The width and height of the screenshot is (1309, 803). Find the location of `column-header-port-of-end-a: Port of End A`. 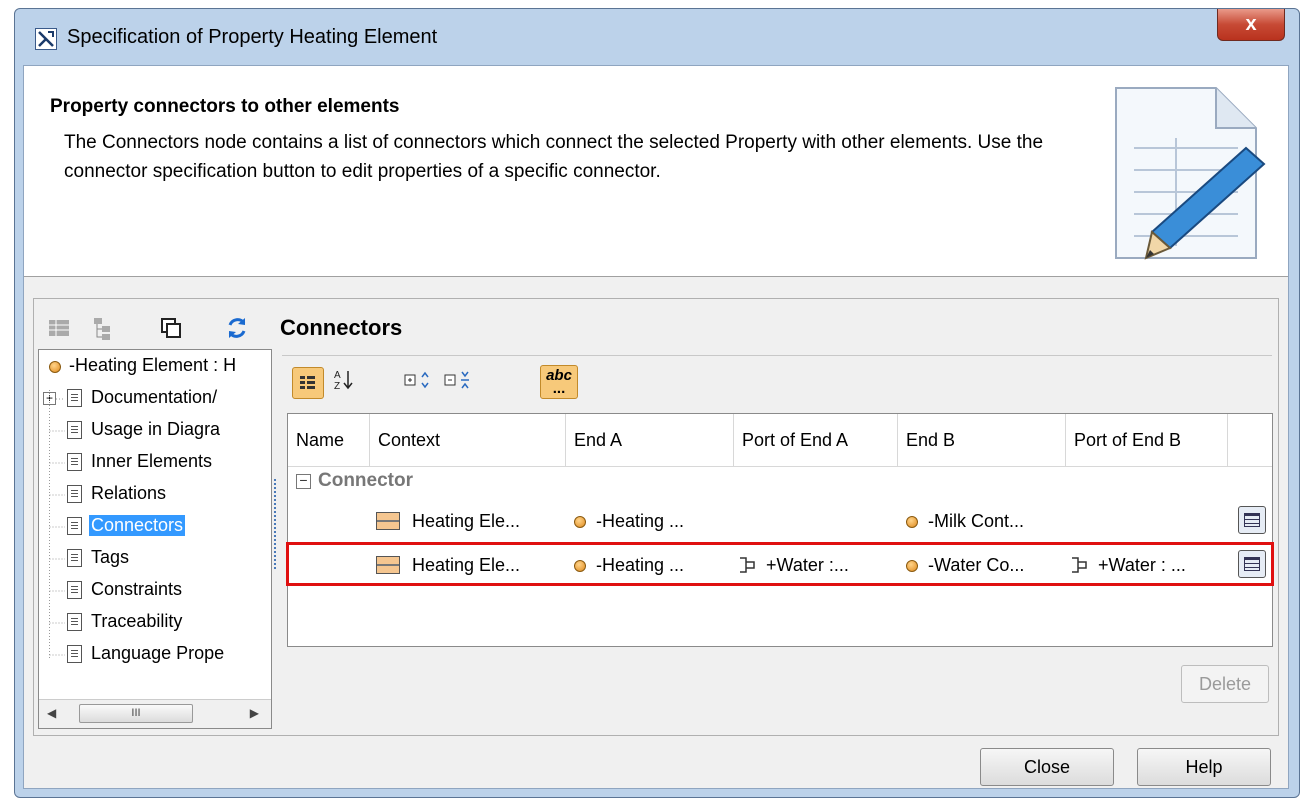

column-header-port-of-end-a: Port of End A is located at coordinates (816, 440).